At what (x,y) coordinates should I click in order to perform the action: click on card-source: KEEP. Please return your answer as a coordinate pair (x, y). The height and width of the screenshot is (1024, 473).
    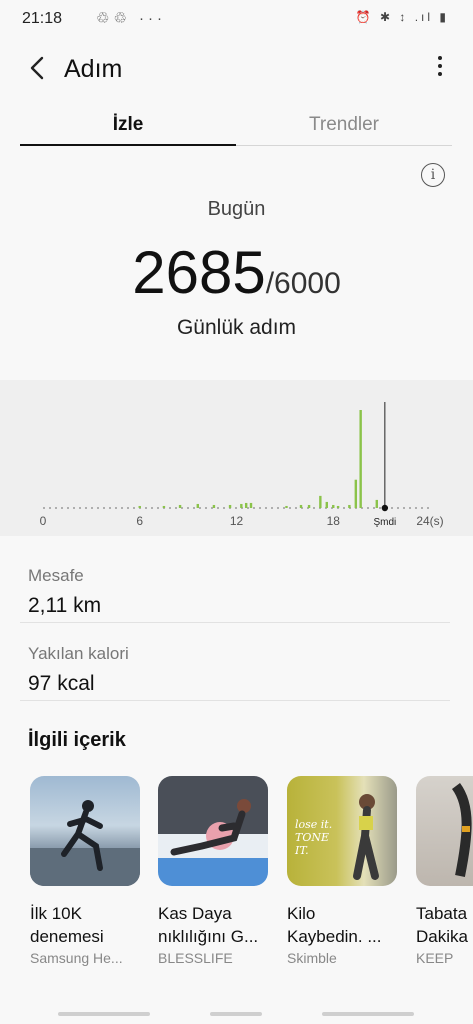
    Looking at the image, I should click on (435, 958).